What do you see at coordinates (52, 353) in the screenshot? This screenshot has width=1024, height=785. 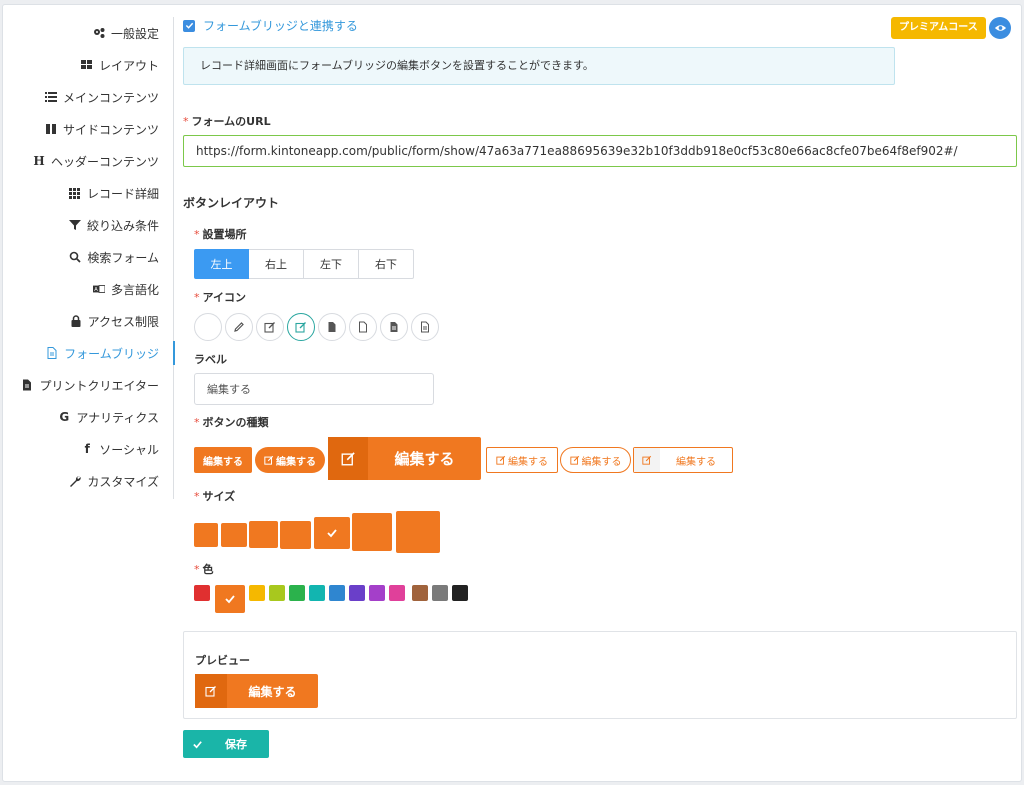 I see `file-icon` at bounding box center [52, 353].